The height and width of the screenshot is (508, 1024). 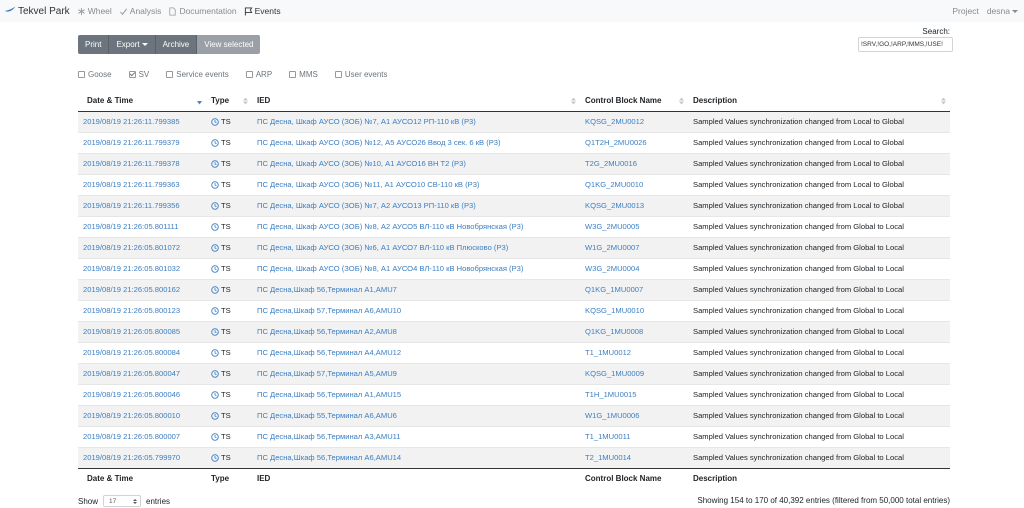 What do you see at coordinates (612, 268) in the screenshot?
I see `control-block-link: W3G_2MU0004` at bounding box center [612, 268].